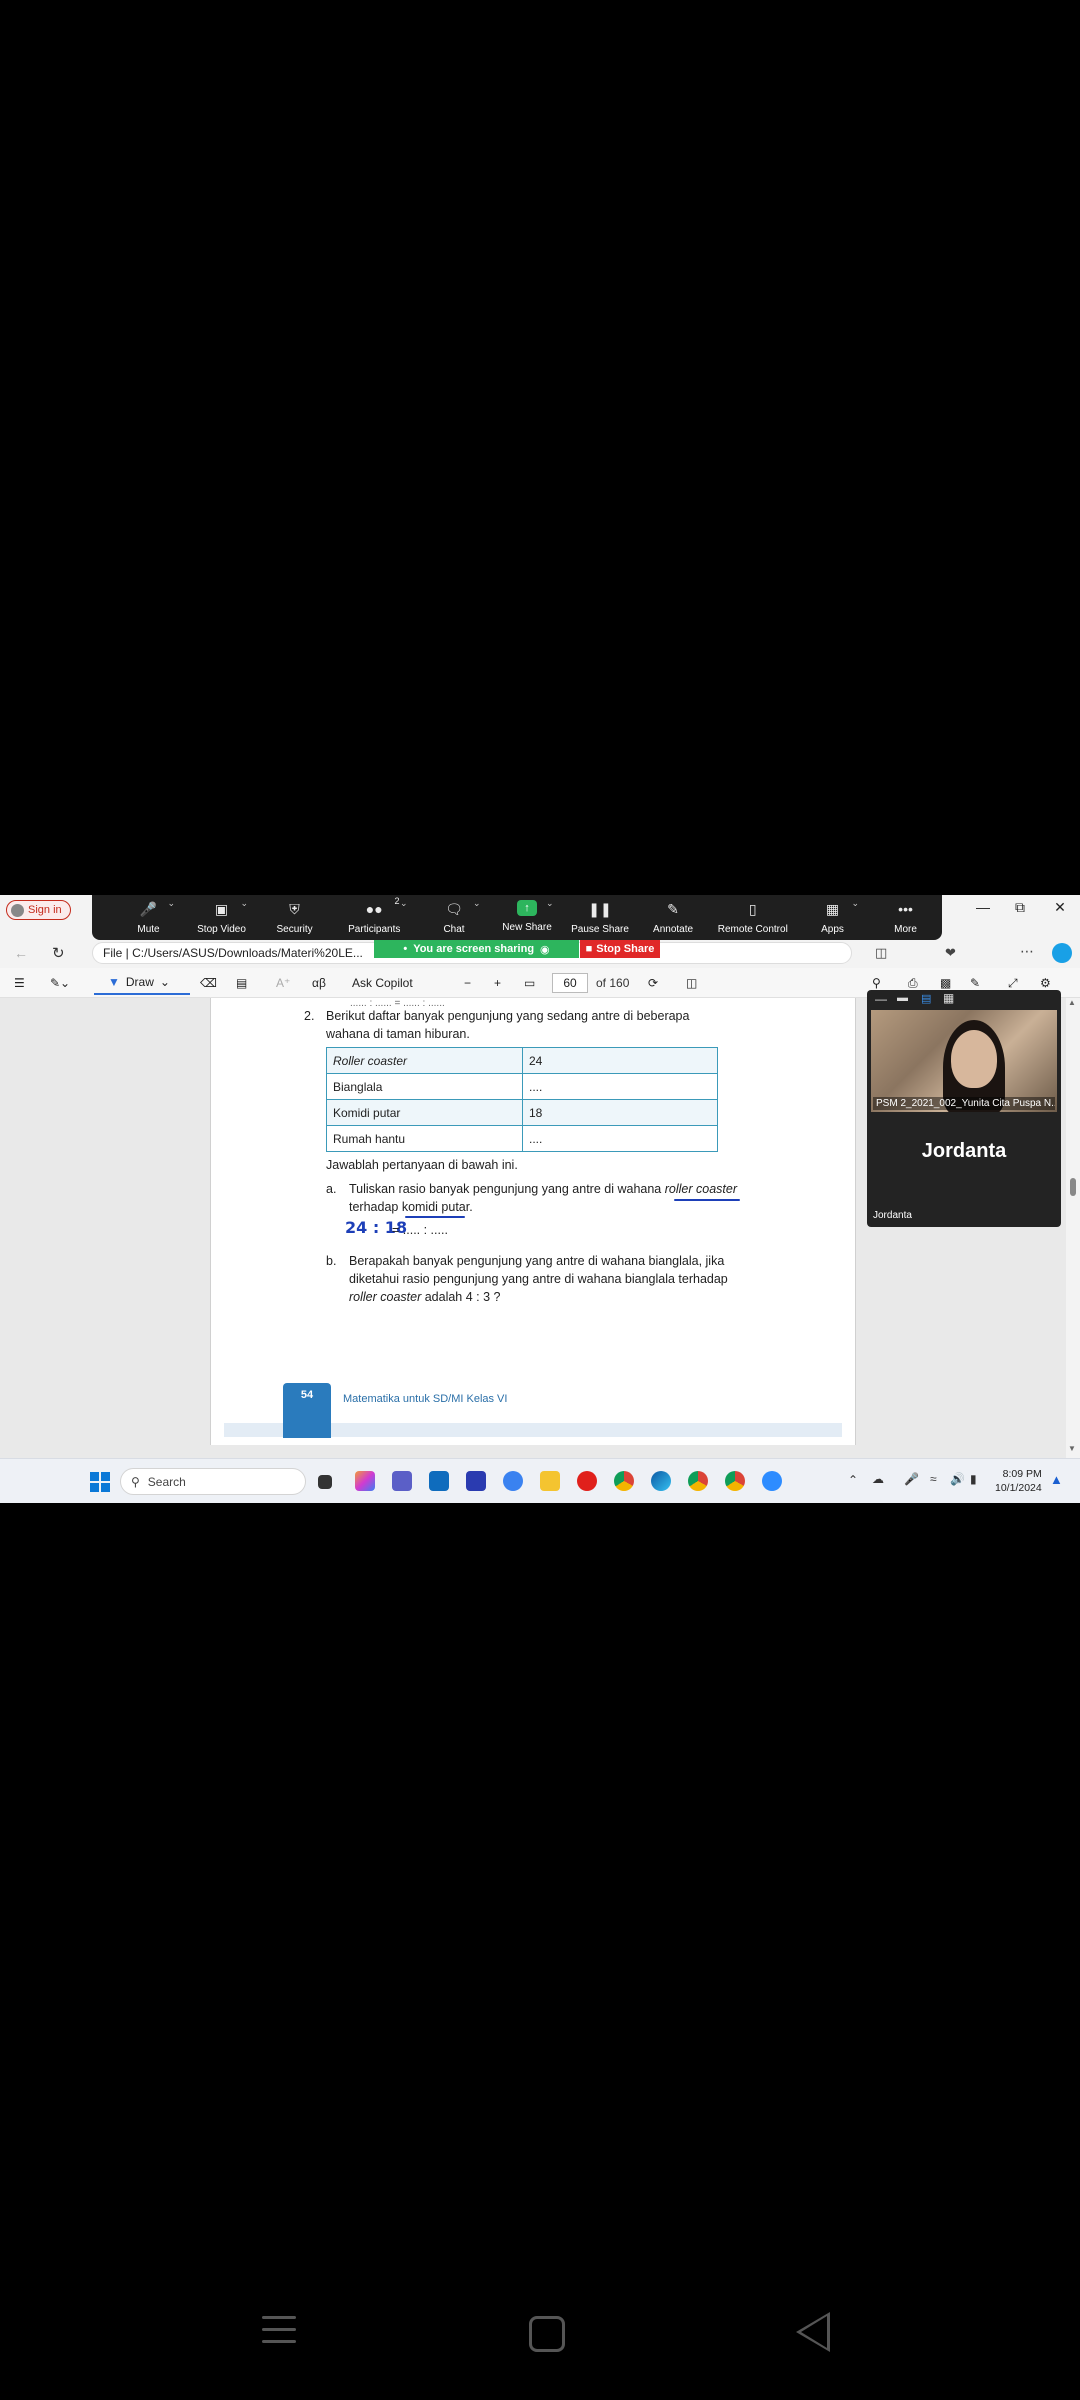 The height and width of the screenshot is (2400, 1080). I want to click on gallery-view-icon: ▦, so click(948, 998).